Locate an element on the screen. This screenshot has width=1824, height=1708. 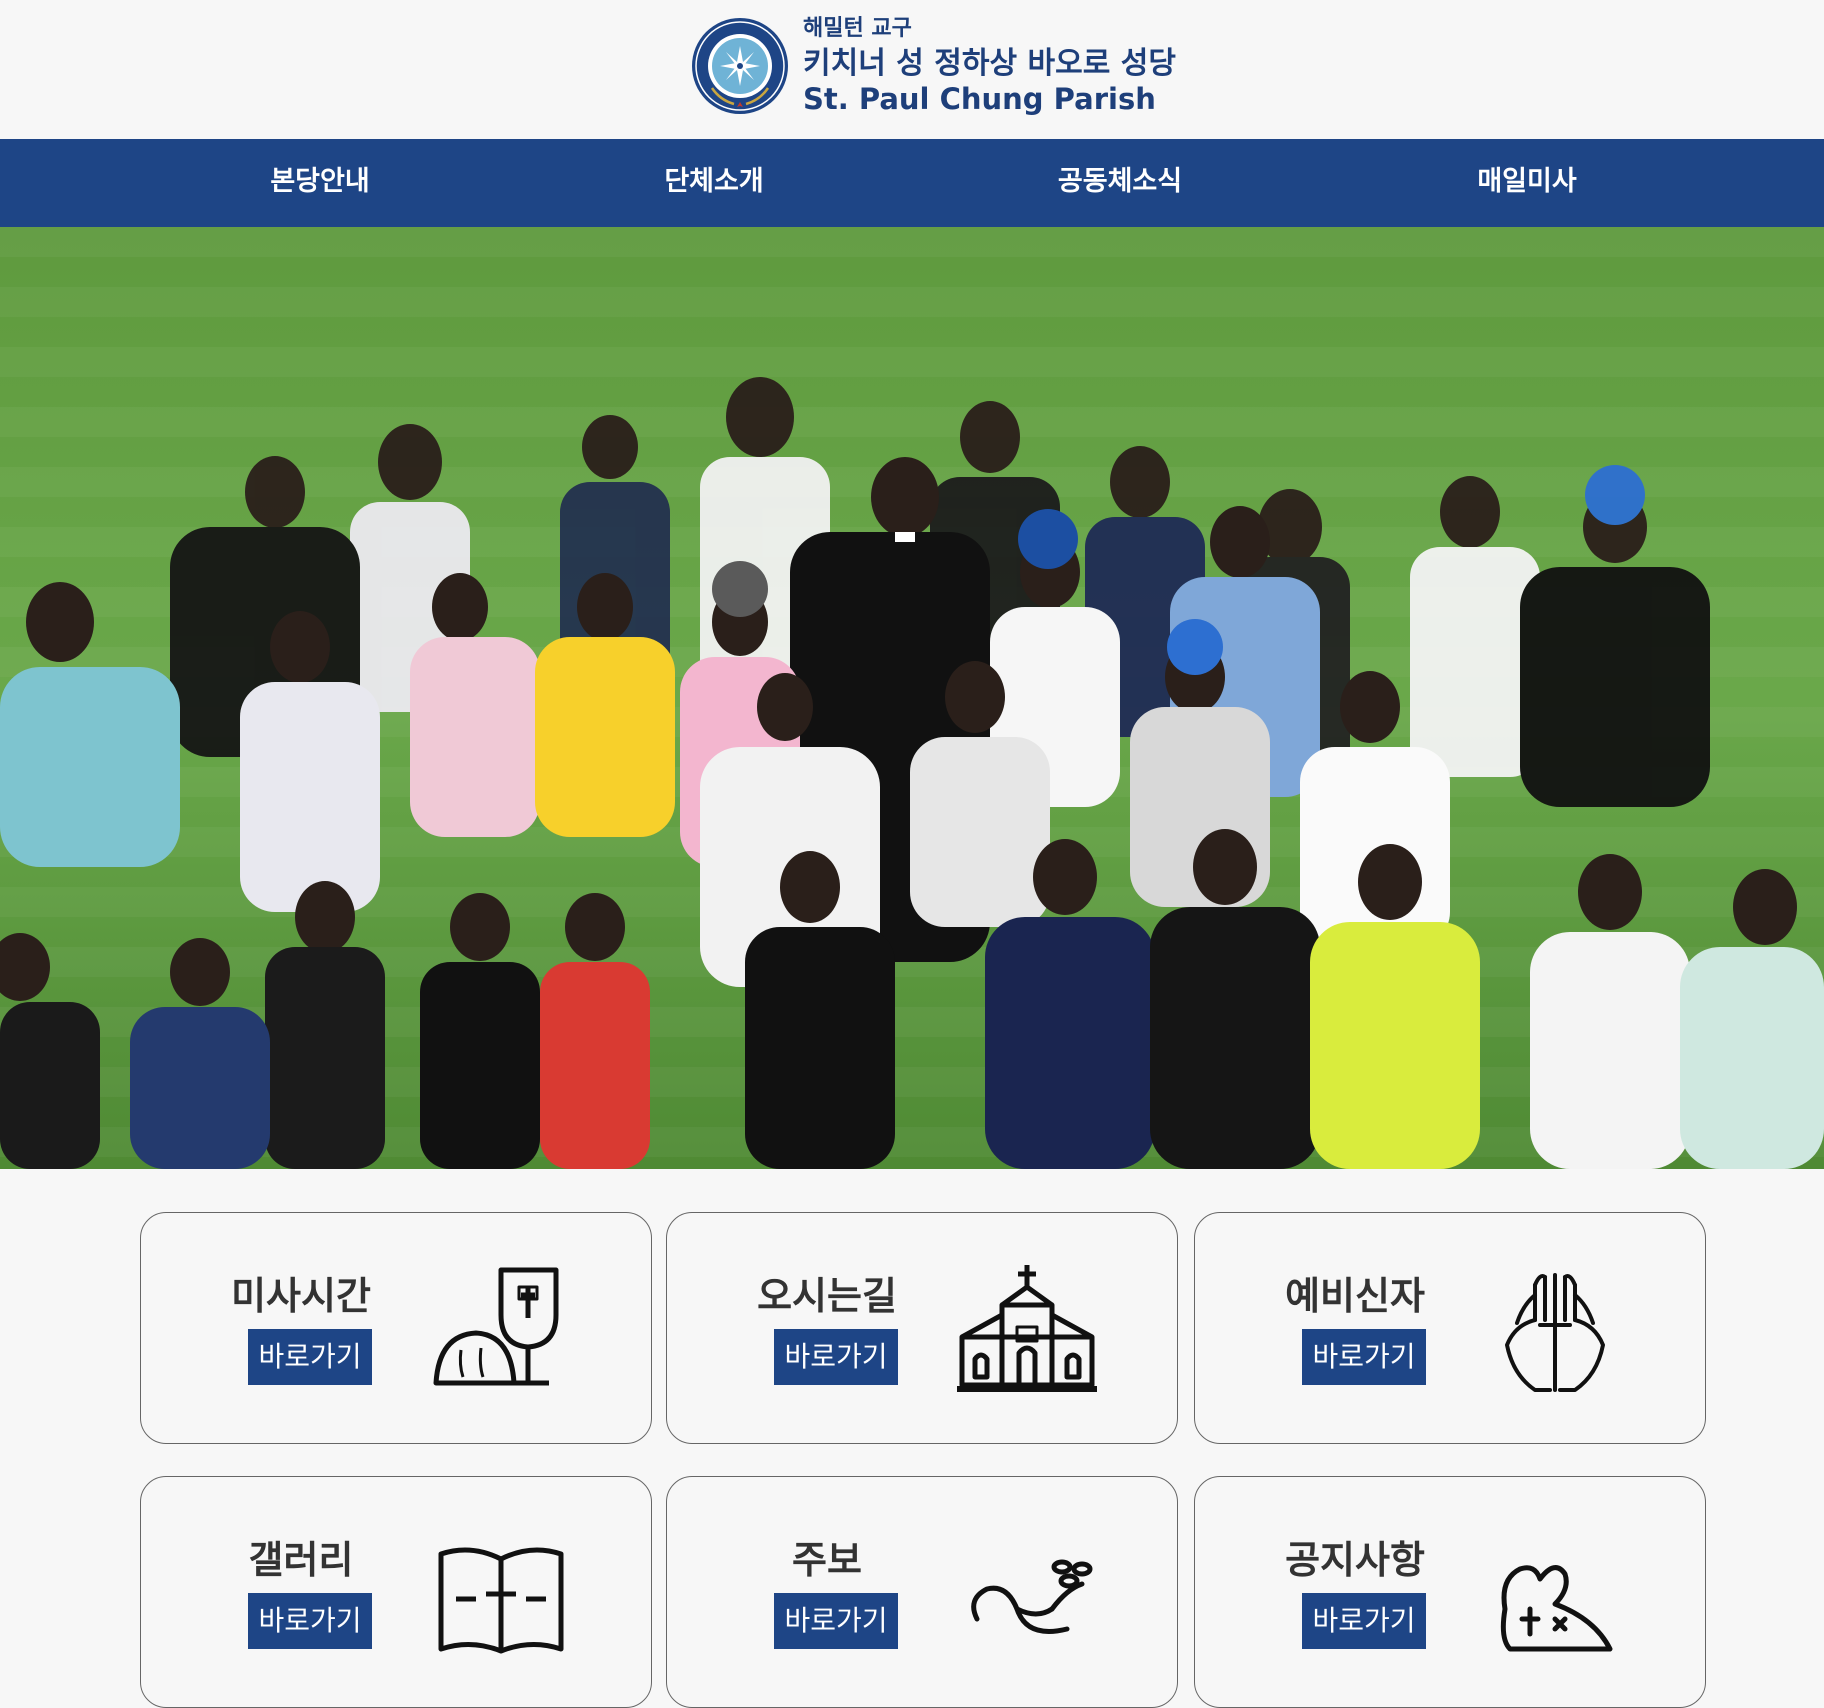
card-gallery: 갤러리 바로가기 is located at coordinates (396, 1592).